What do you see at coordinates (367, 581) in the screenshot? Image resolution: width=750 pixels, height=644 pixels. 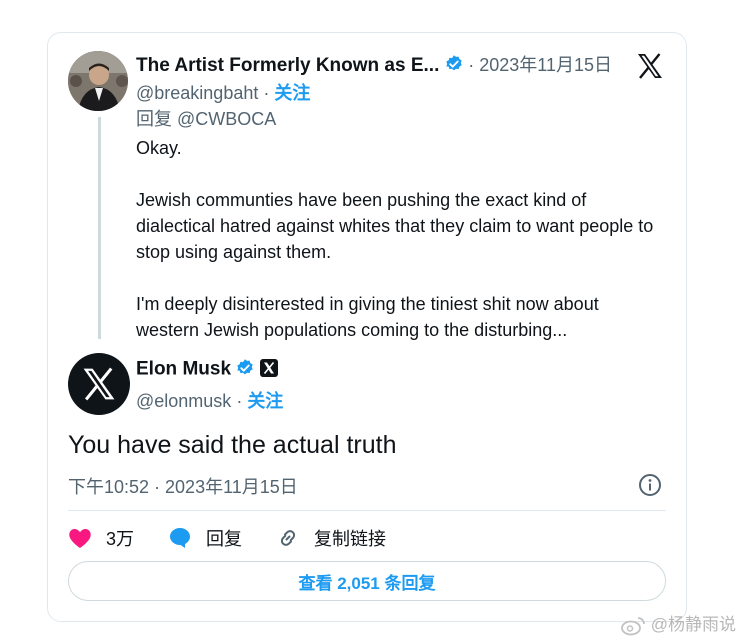 I see `view-replies-button: 查看 2,051 条回复` at bounding box center [367, 581].